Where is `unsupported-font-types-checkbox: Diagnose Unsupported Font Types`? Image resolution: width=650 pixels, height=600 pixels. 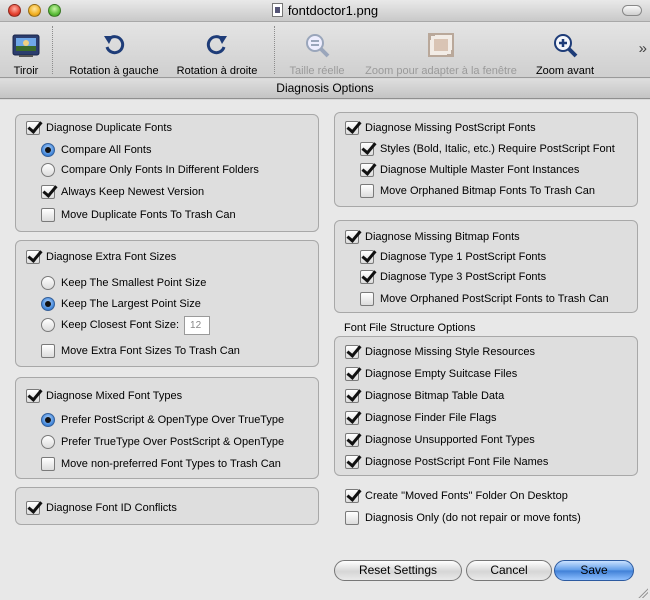 unsupported-font-types-checkbox: Diagnose Unsupported Font Types is located at coordinates (440, 440).